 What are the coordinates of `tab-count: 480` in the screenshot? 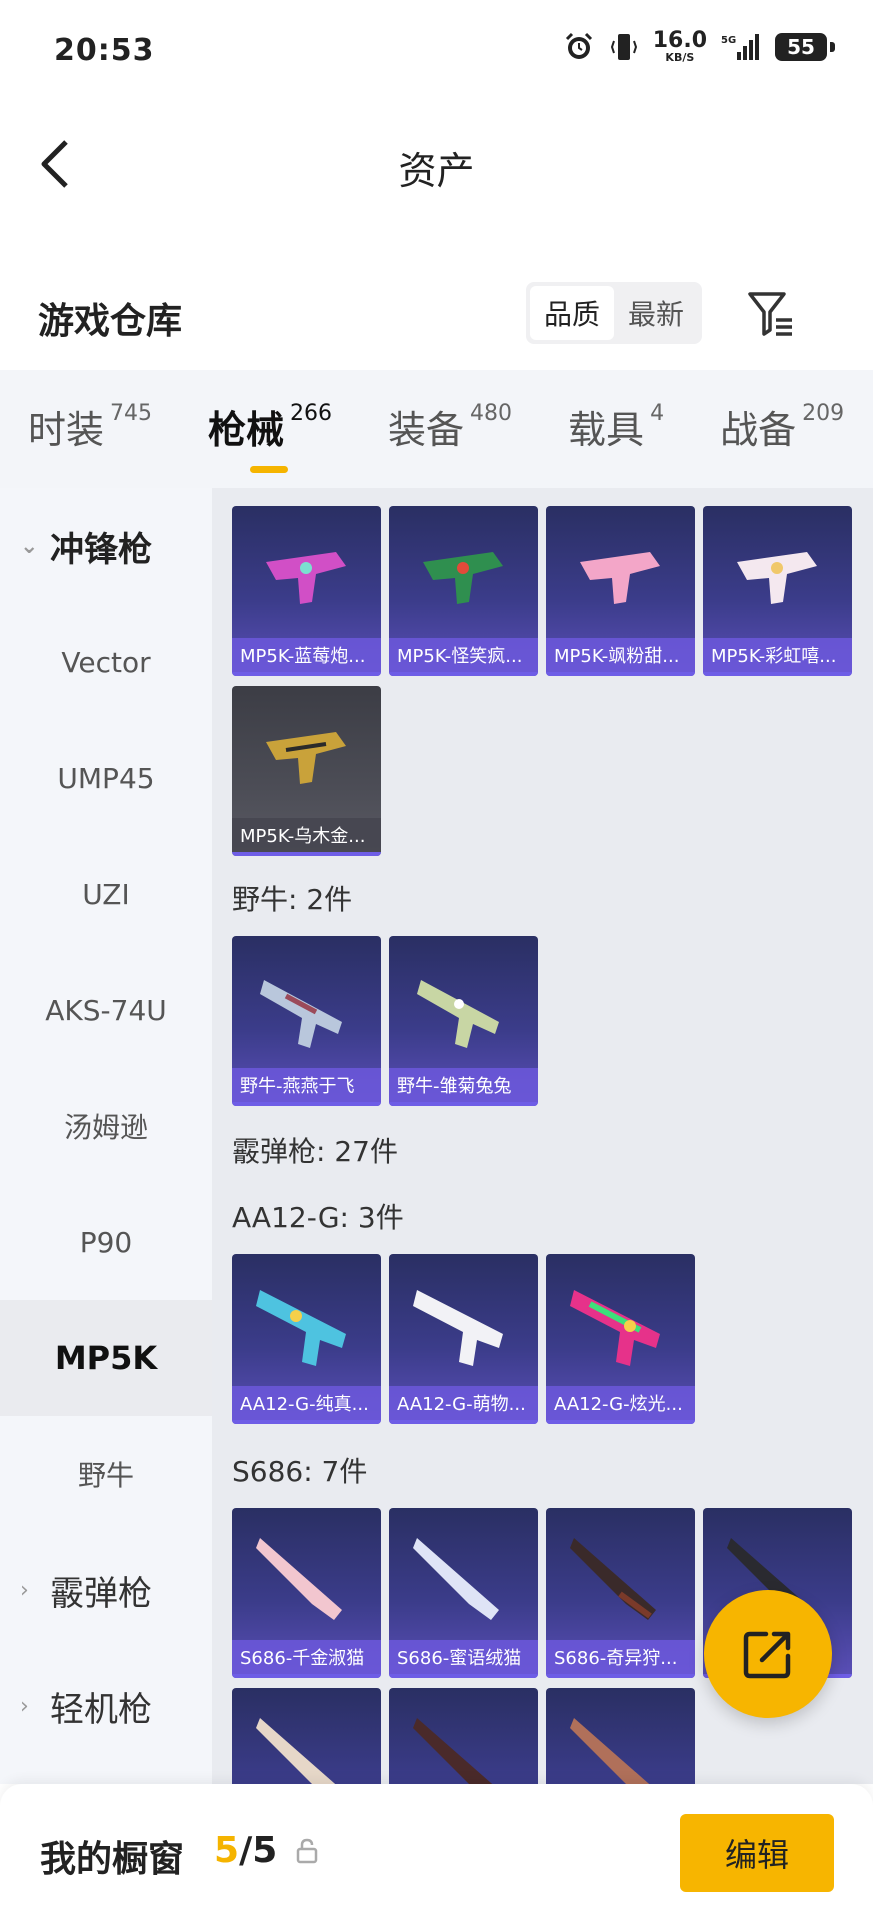 It's located at (491, 413).